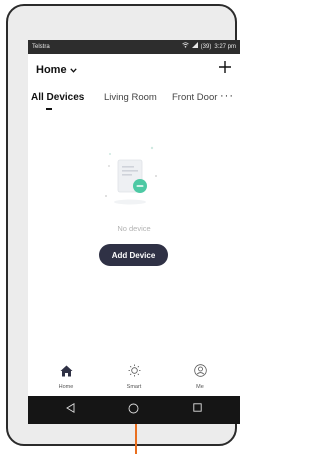 The width and height of the screenshot is (320, 454). I want to click on status-right: (39) 3:27 pm, so click(208, 47).